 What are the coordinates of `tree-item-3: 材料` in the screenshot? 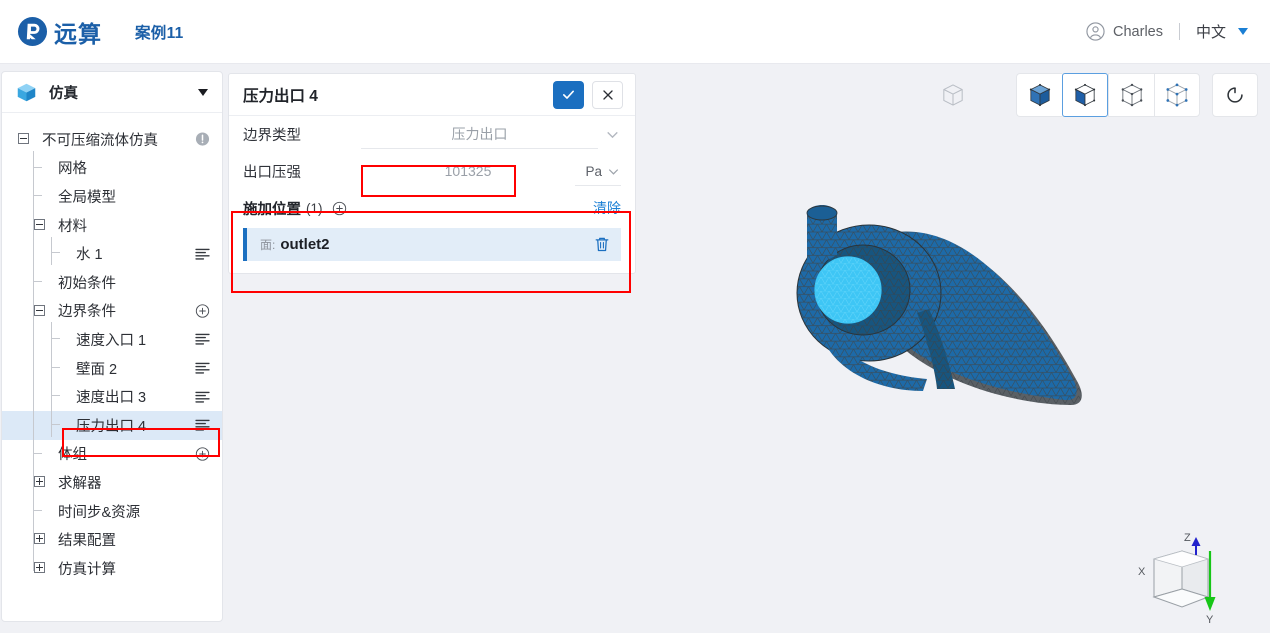 It's located at (112, 225).